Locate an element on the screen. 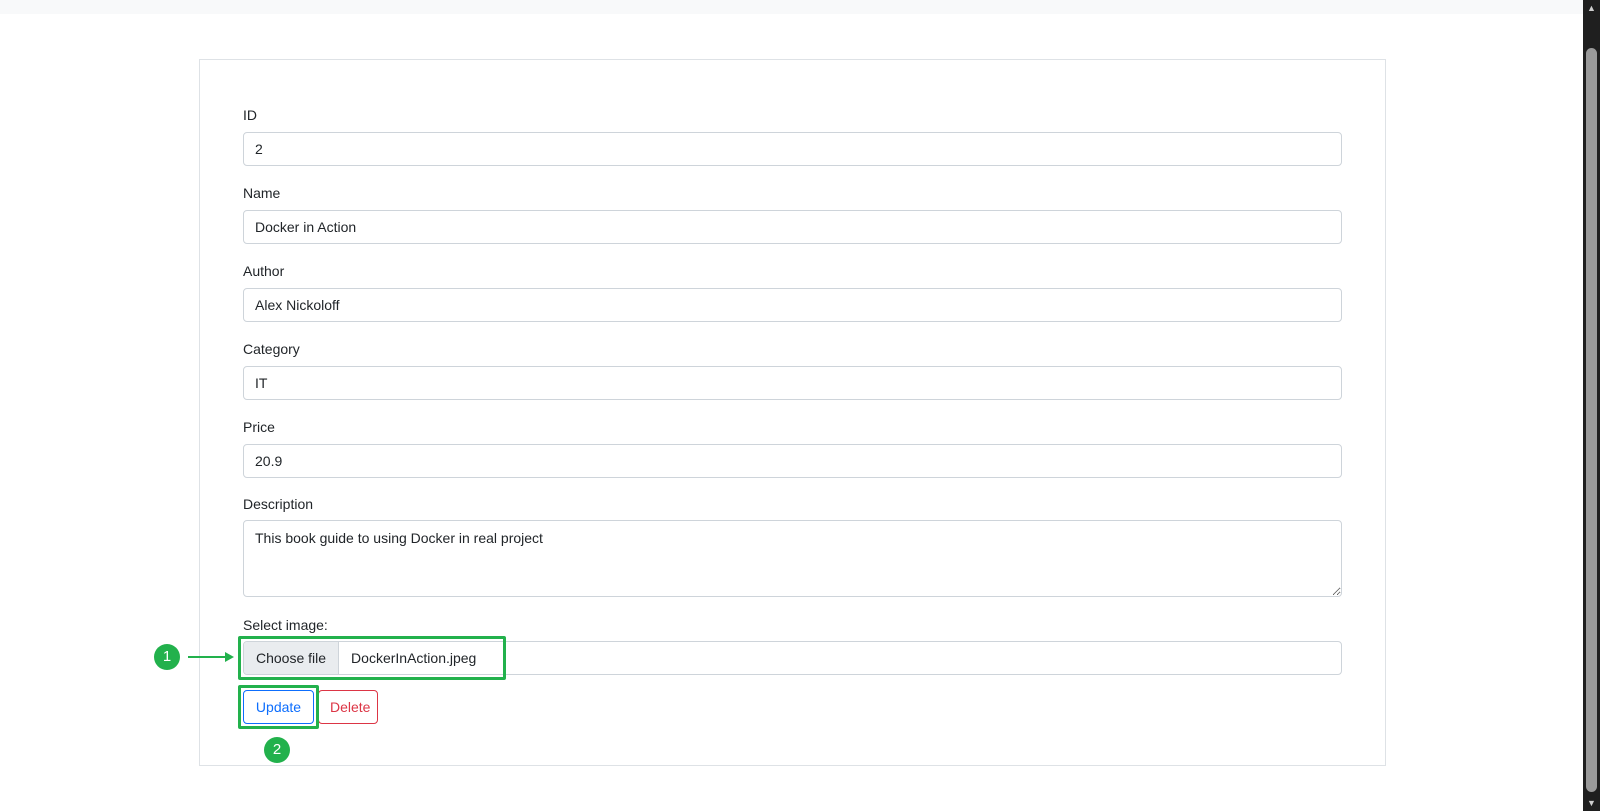  scrollbar-thumb is located at coordinates (1591, 420).